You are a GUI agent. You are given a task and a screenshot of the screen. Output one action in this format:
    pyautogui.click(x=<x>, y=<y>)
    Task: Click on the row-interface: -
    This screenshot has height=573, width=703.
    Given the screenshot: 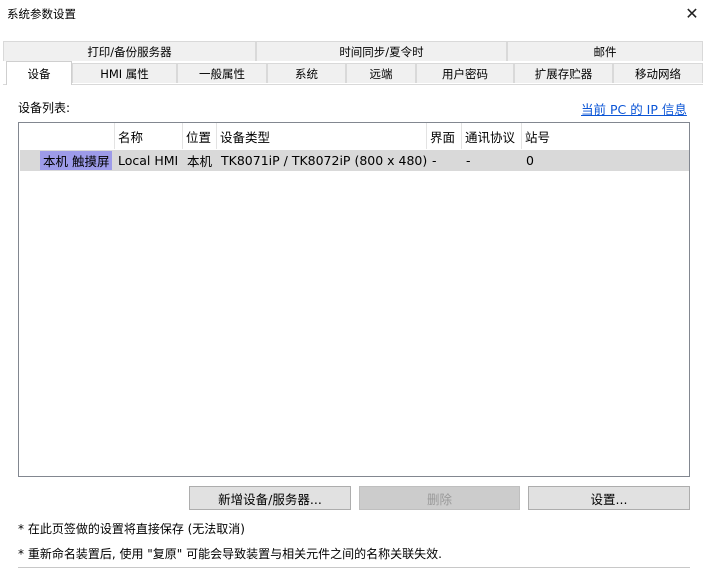 What is the action you would take?
    pyautogui.click(x=434, y=160)
    